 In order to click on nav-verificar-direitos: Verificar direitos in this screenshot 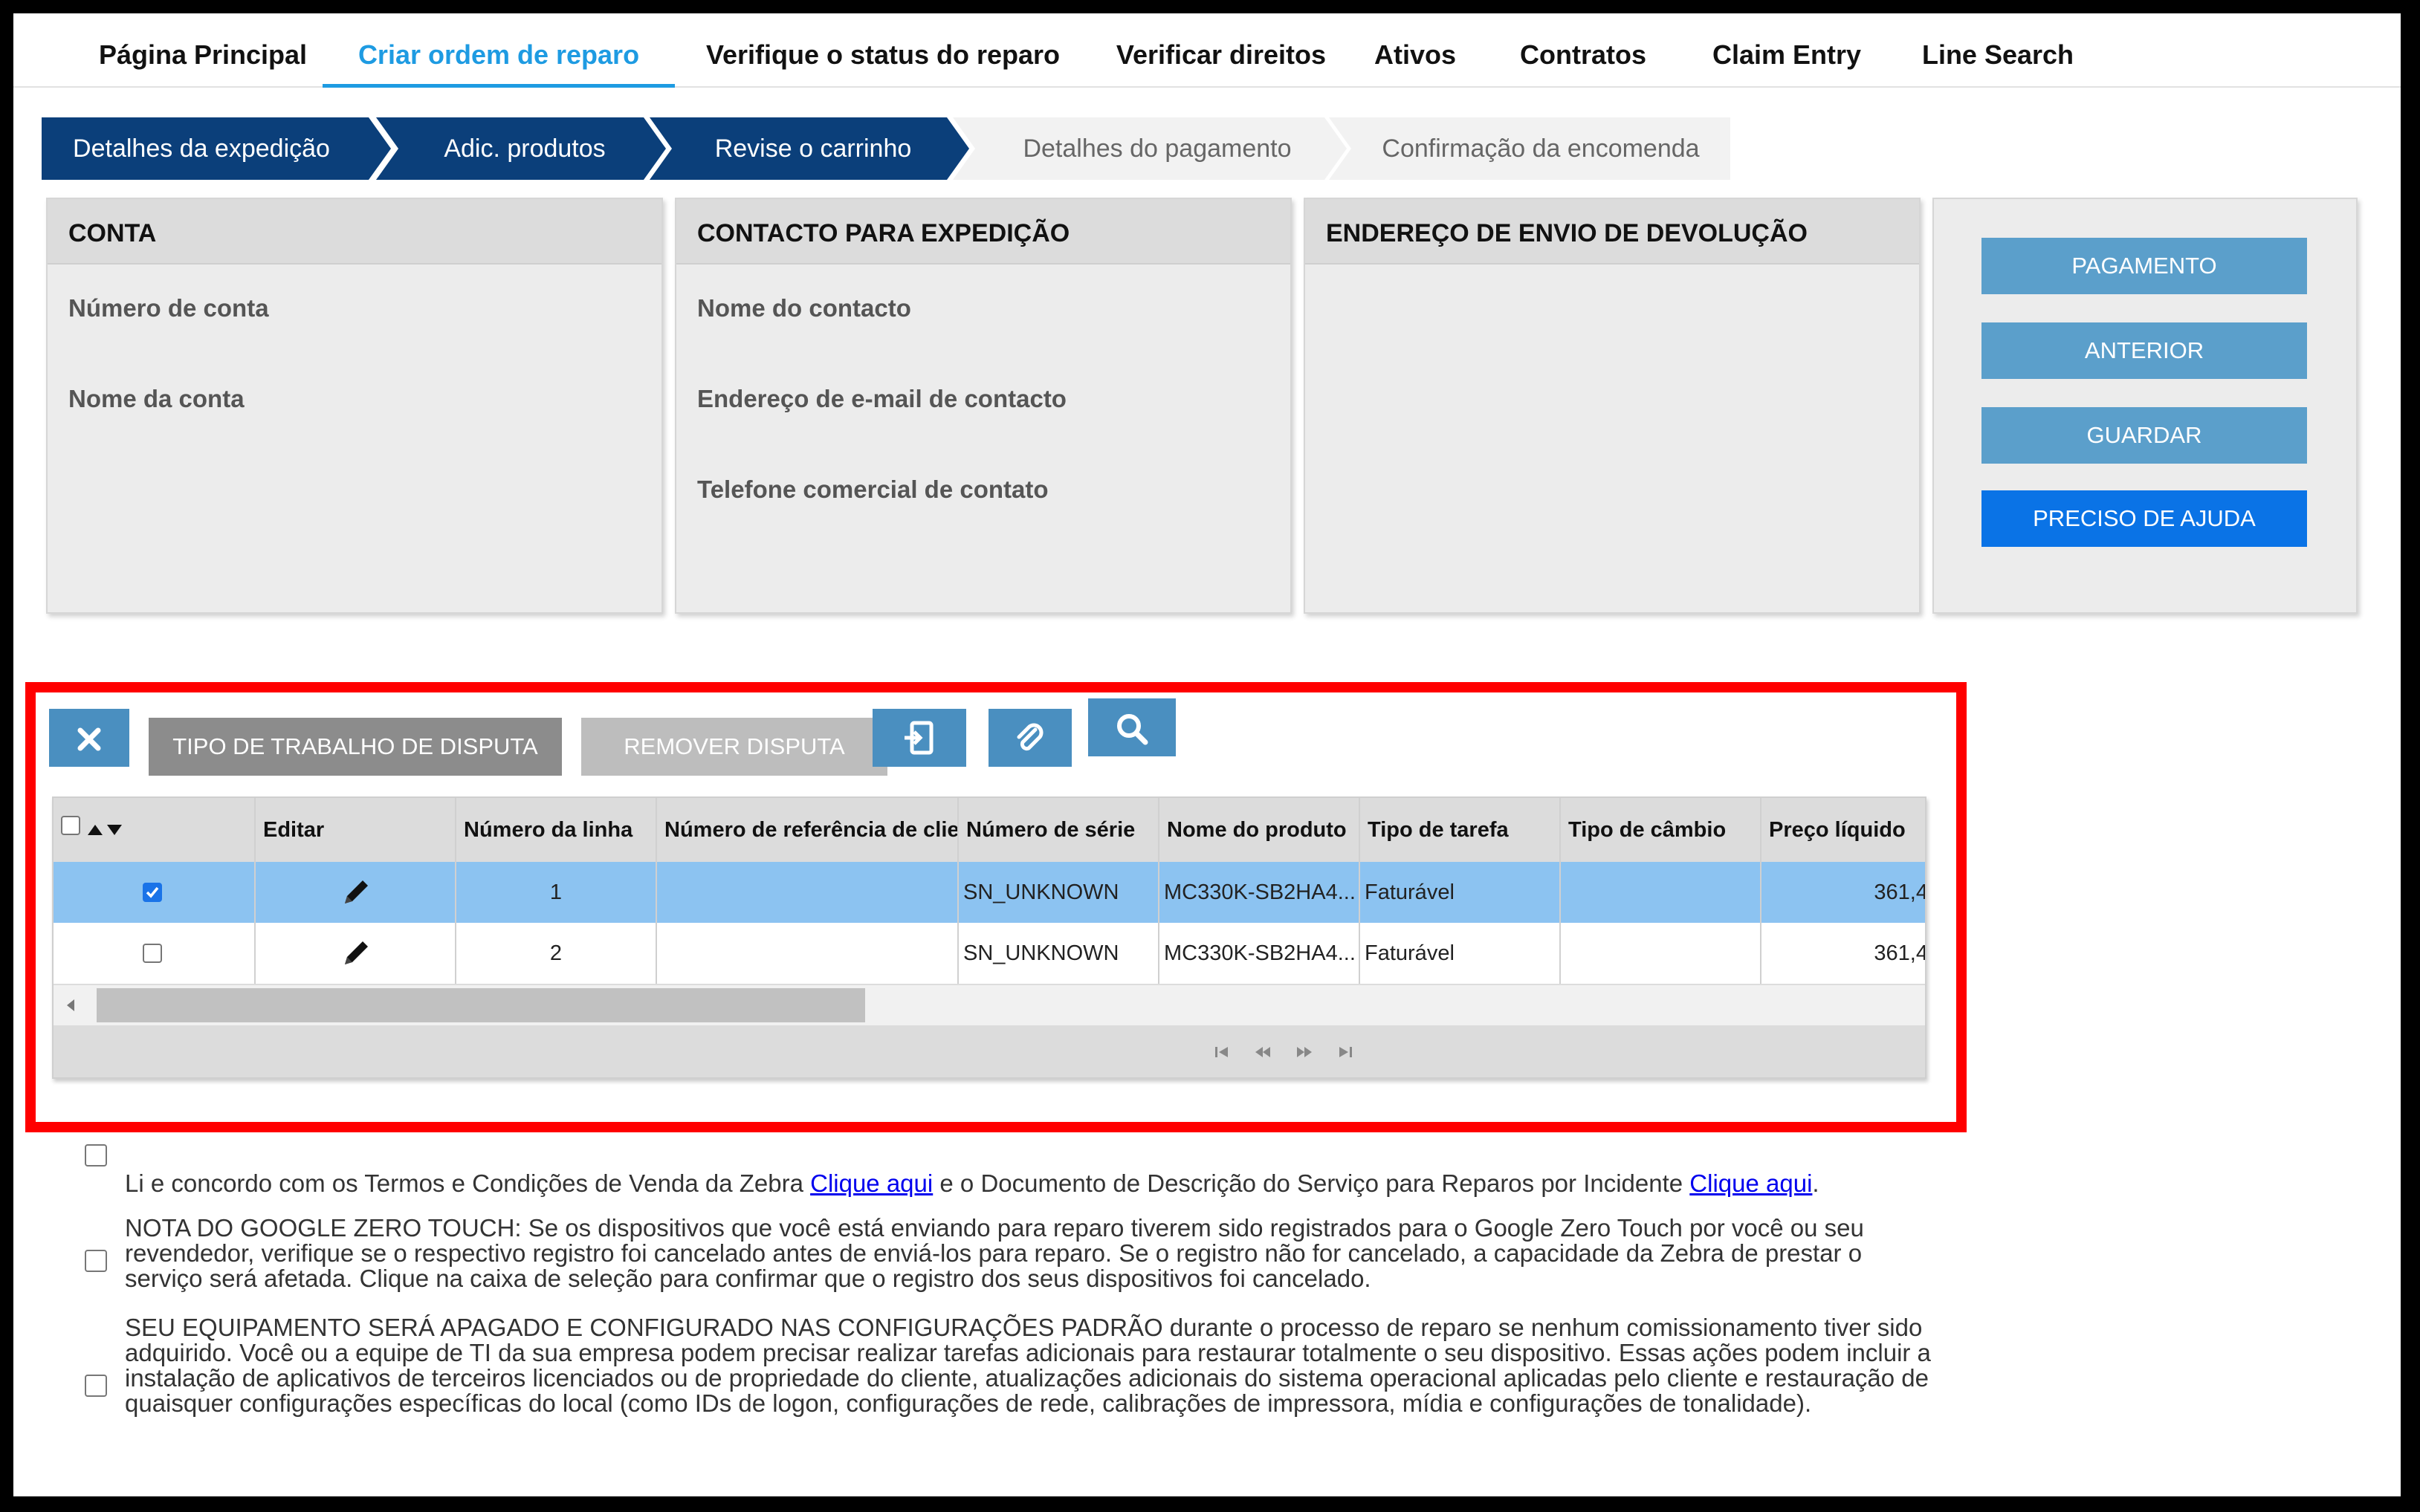, I will do `click(1221, 49)`.